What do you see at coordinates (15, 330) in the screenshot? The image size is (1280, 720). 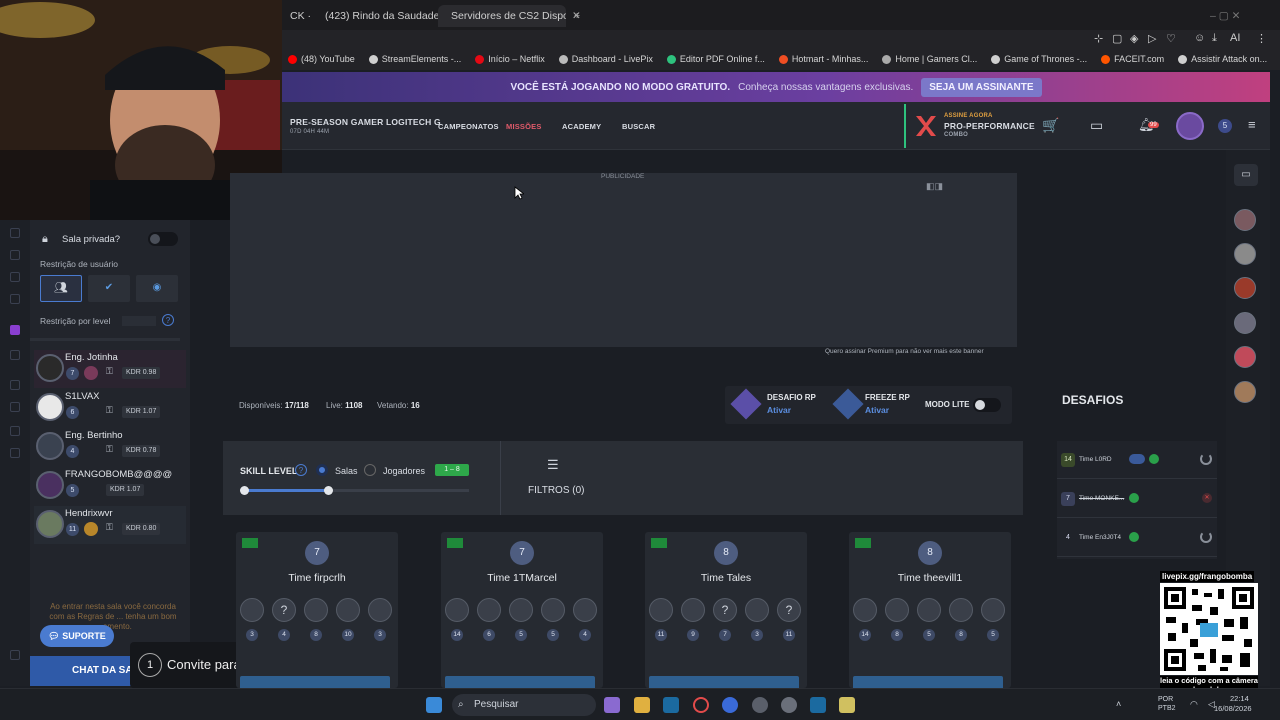 I see `rail-twitch-icon` at bounding box center [15, 330].